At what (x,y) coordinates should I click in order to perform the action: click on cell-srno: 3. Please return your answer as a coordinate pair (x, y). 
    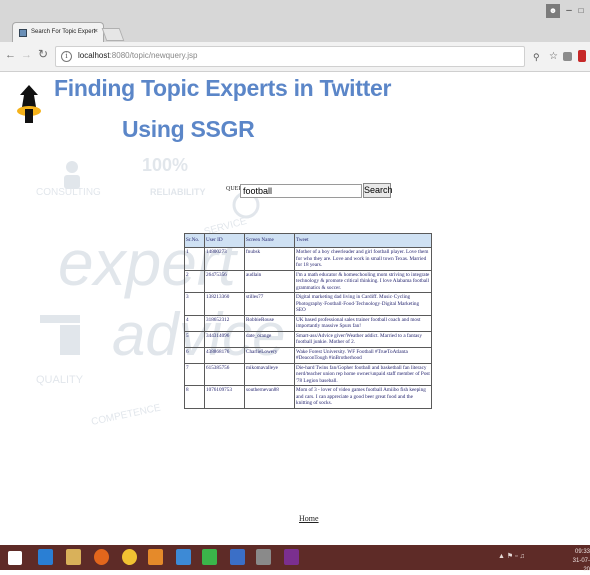
    Looking at the image, I should click on (194, 304).